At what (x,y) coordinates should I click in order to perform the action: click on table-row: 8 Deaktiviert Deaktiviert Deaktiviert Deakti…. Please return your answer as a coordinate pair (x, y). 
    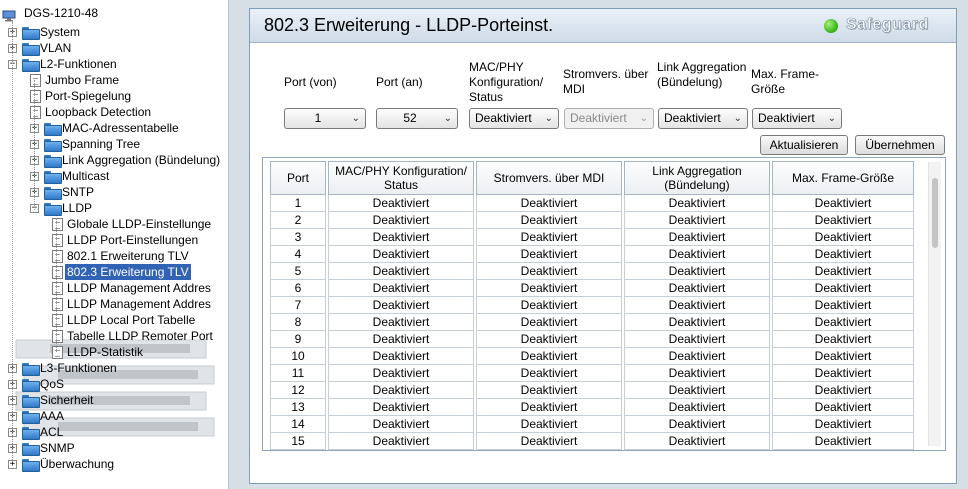
    Looking at the image, I should click on (592, 322).